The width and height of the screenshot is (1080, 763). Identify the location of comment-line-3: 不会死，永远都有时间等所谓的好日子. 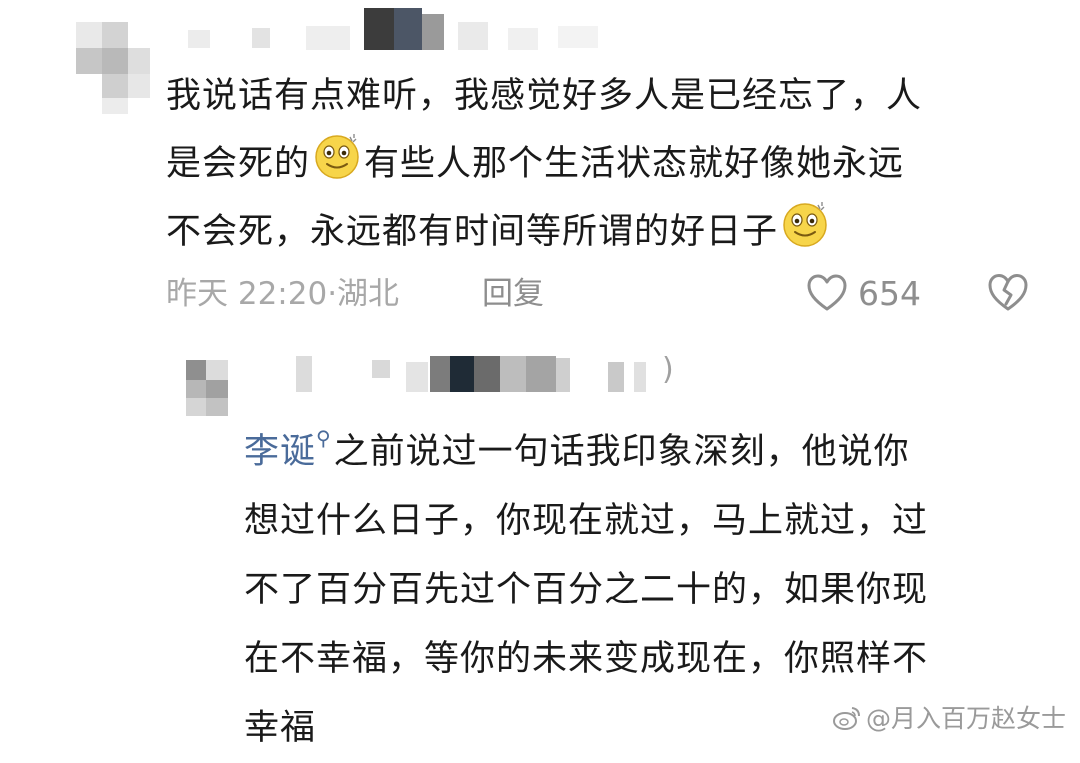
(544, 232).